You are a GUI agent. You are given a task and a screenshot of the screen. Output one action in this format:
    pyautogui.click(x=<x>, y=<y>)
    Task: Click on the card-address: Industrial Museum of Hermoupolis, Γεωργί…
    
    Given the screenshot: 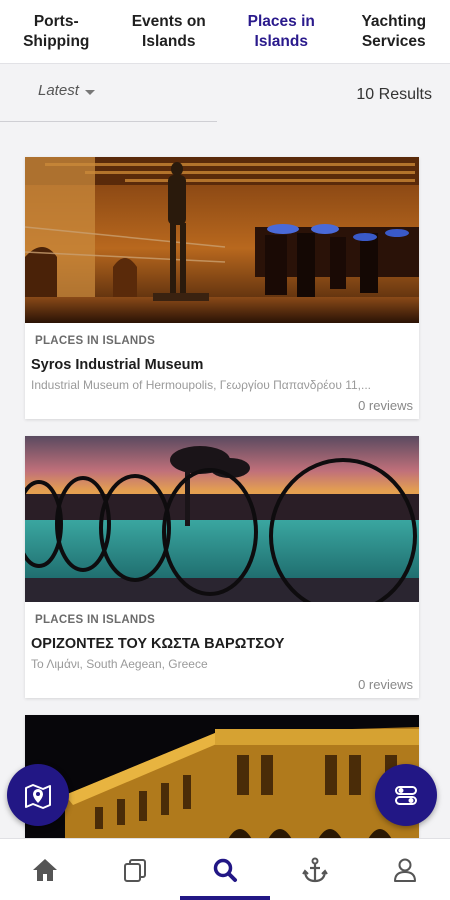 What is the action you would take?
    pyautogui.click(x=201, y=385)
    